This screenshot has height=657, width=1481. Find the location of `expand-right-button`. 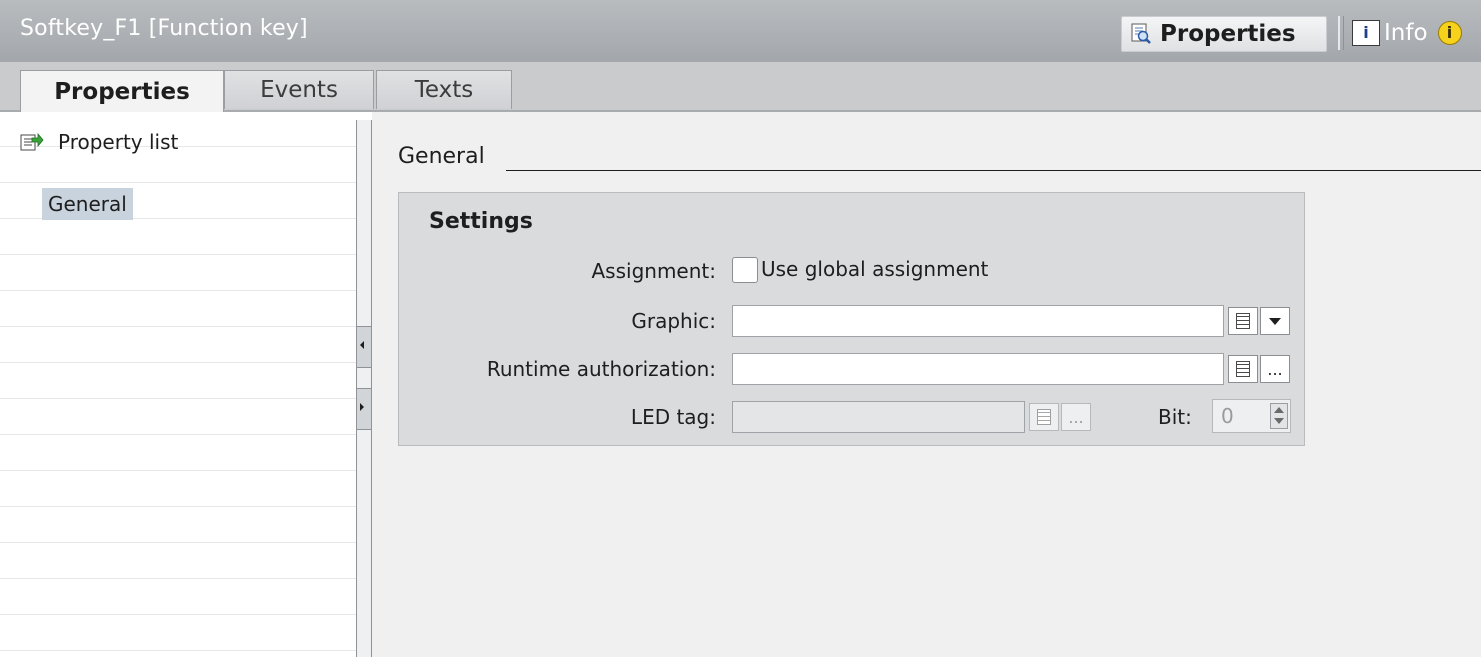

expand-right-button is located at coordinates (364, 409).